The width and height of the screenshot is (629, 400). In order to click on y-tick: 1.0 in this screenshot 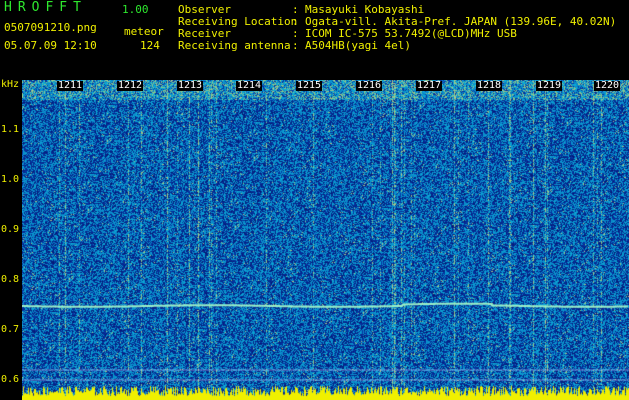, I will do `click(10, 179)`.